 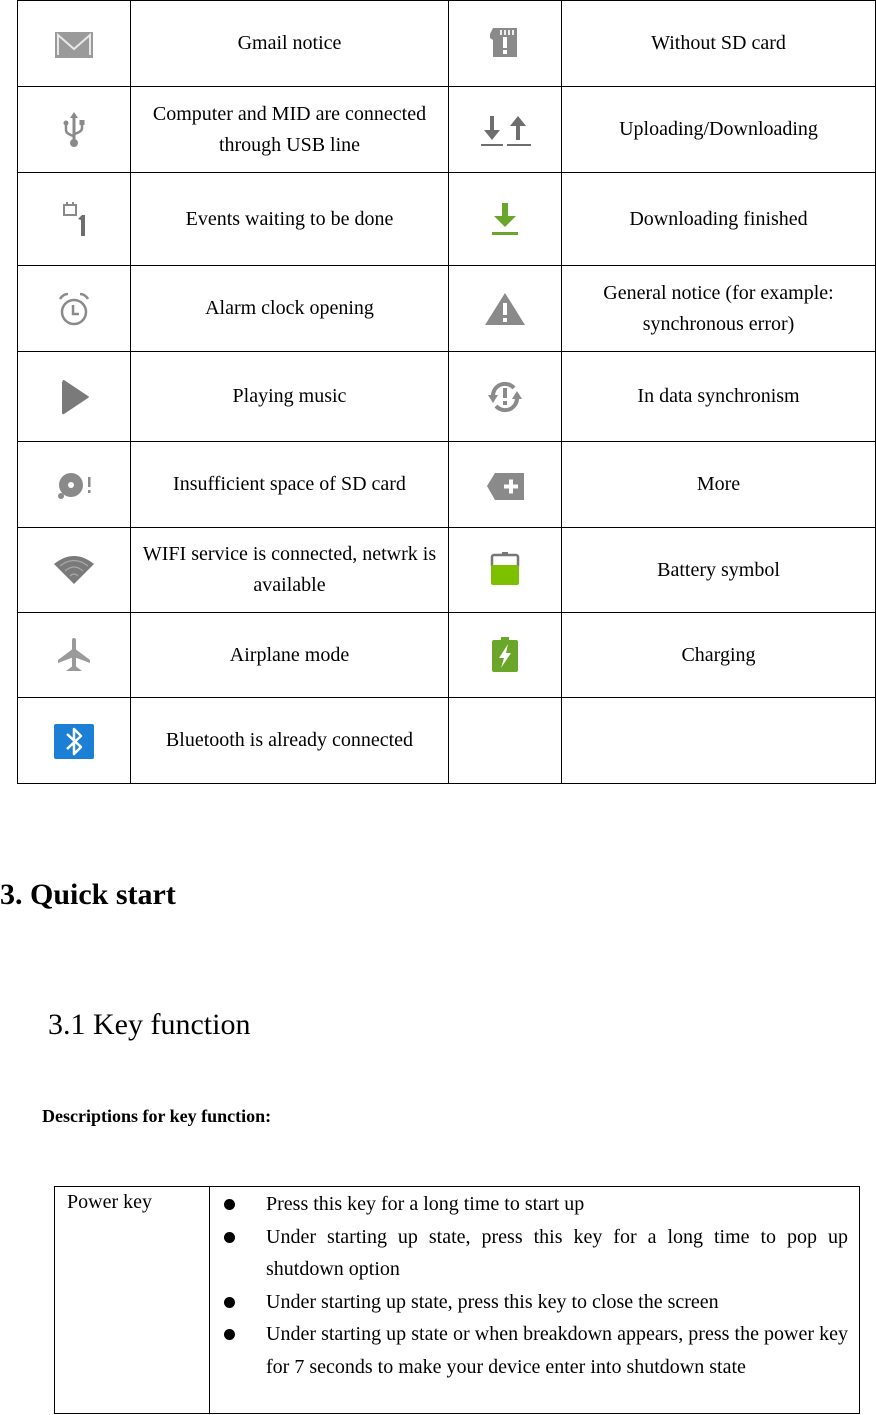 I want to click on icon-description: Uploading/Downloading, so click(x=718, y=129).